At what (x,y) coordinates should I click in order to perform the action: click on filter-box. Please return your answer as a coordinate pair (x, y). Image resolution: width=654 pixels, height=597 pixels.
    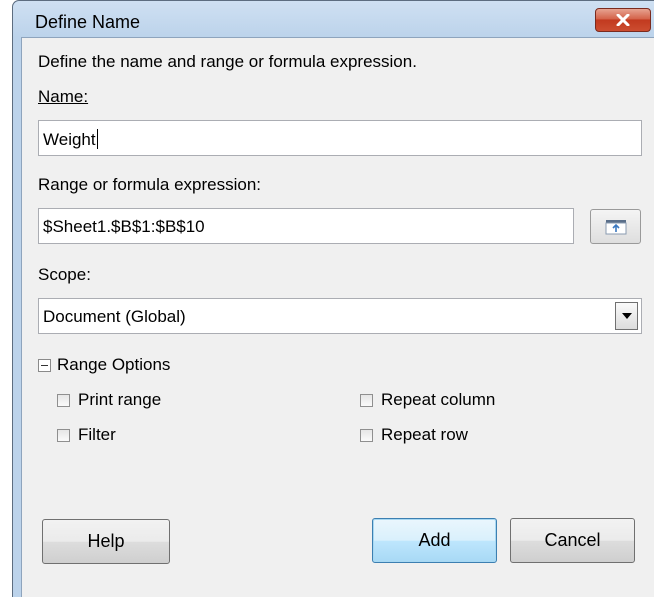
    Looking at the image, I should click on (63, 435).